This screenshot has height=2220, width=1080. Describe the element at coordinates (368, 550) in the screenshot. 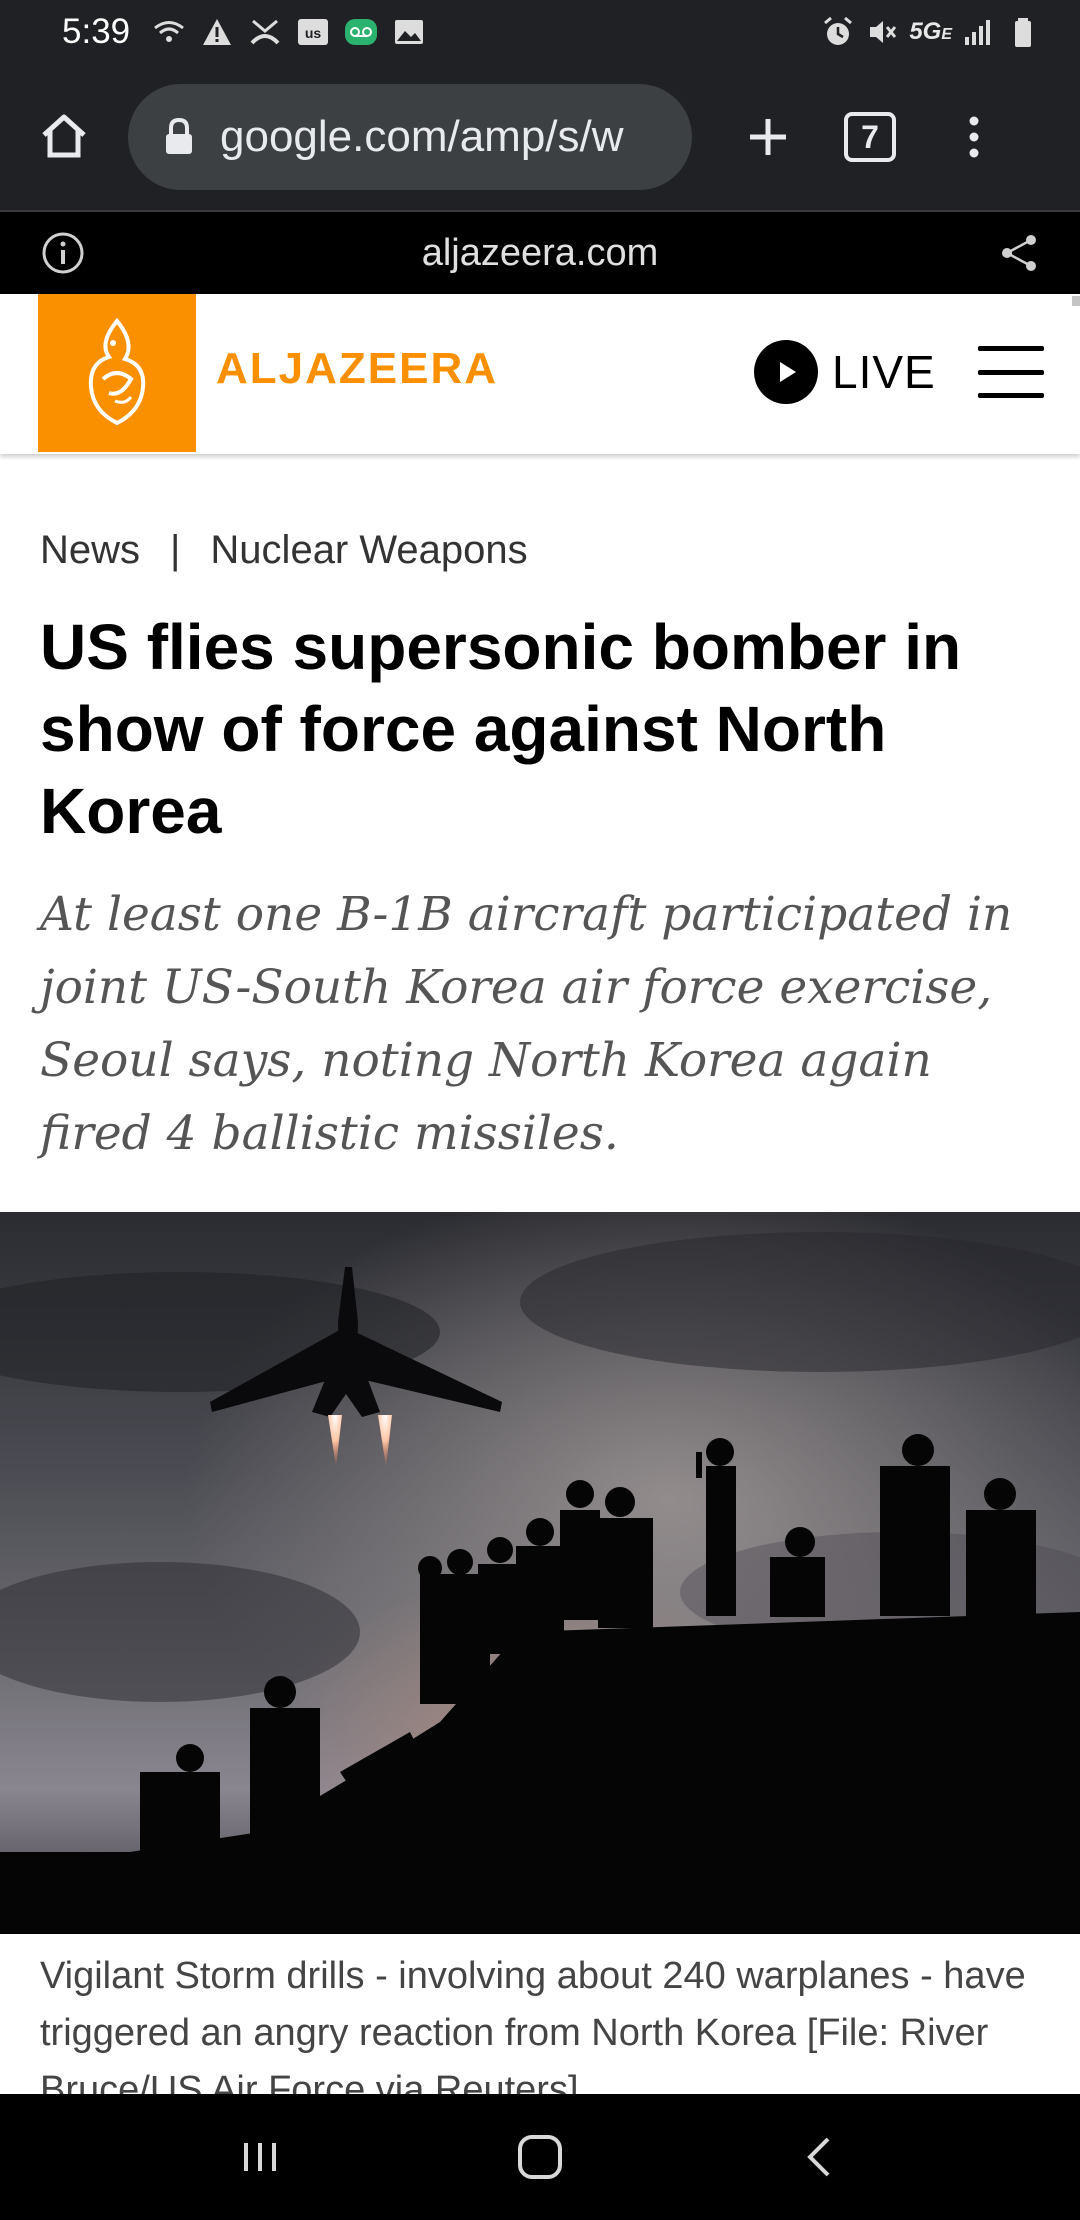

I see `breadcrumb-topic: Nuclear Weapons` at that location.